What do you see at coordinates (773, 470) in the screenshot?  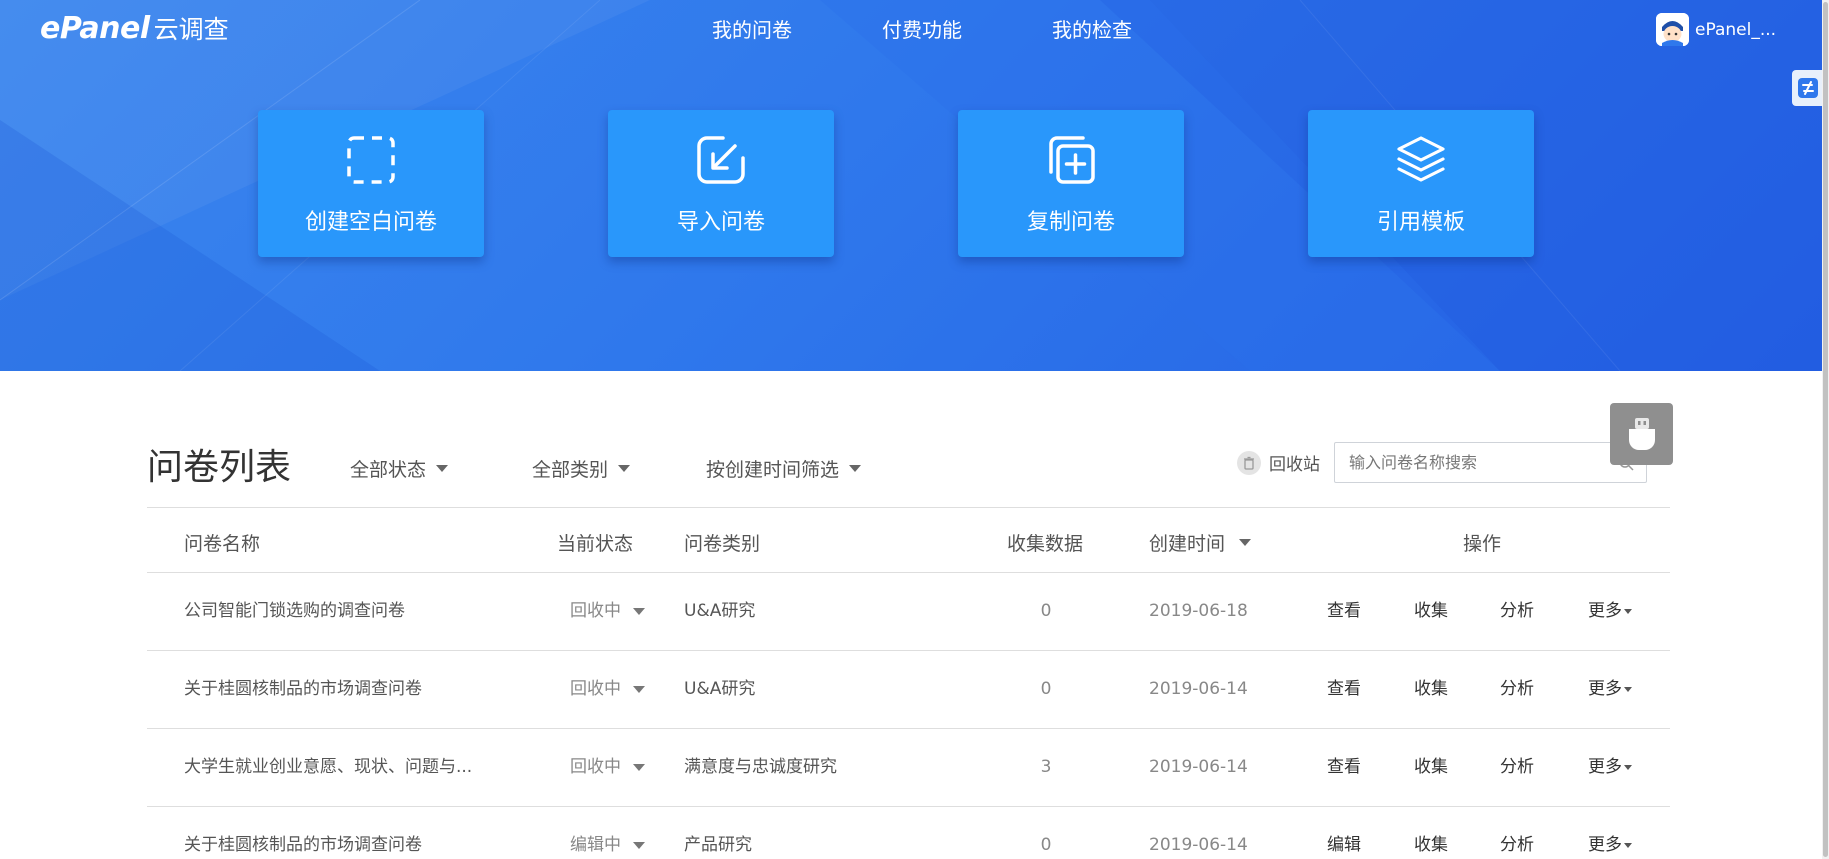 I see `time-filter-label: 按创建时间筛选` at bounding box center [773, 470].